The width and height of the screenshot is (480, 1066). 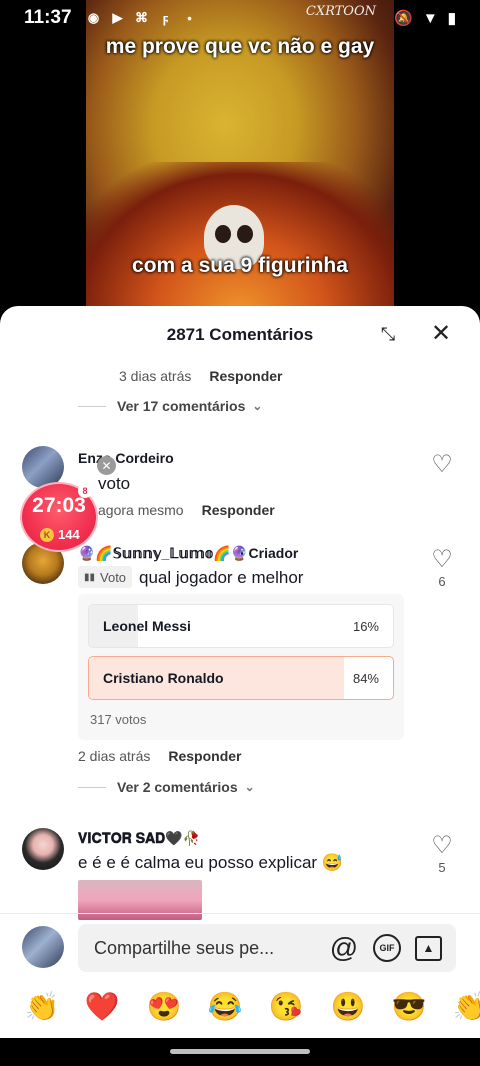 What do you see at coordinates (47, 534) in the screenshot?
I see `coin-icon: K` at bounding box center [47, 534].